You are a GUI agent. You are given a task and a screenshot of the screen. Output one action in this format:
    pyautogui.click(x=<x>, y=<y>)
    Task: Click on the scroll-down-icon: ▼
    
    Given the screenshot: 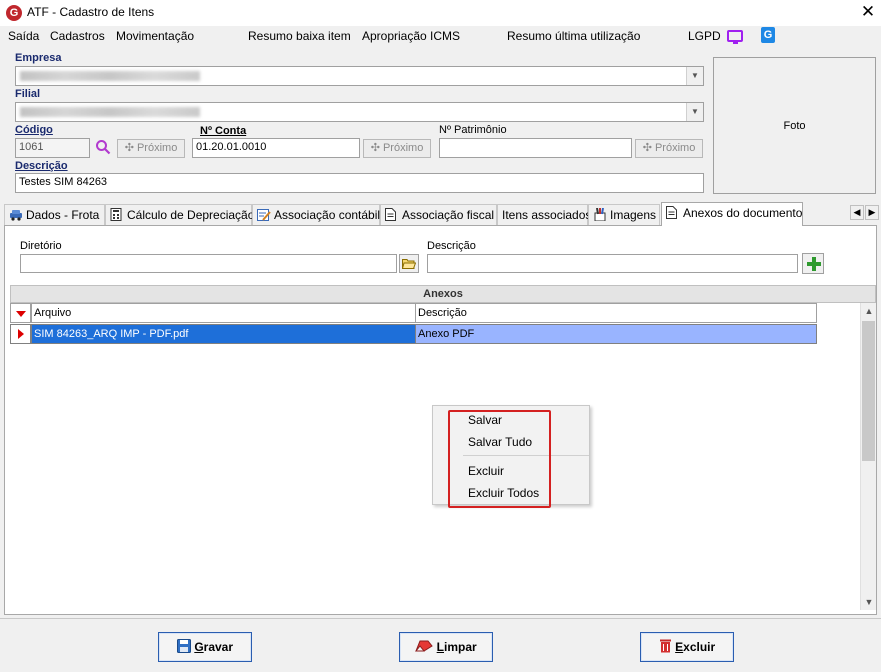 What is the action you would take?
    pyautogui.click(x=869, y=602)
    